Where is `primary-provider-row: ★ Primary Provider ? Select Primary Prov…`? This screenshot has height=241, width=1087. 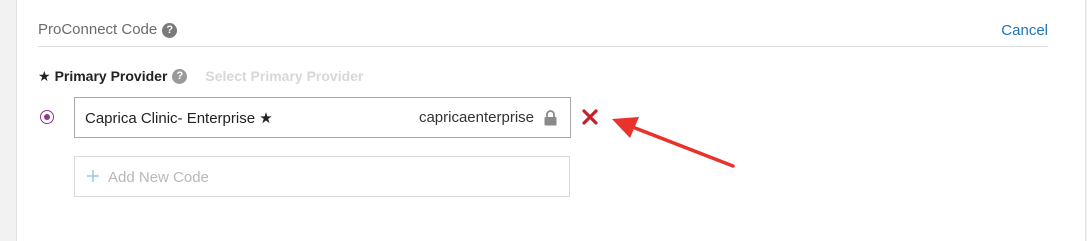
primary-provider-row: ★ Primary Provider ? Select Primary Prov… is located at coordinates (200, 76).